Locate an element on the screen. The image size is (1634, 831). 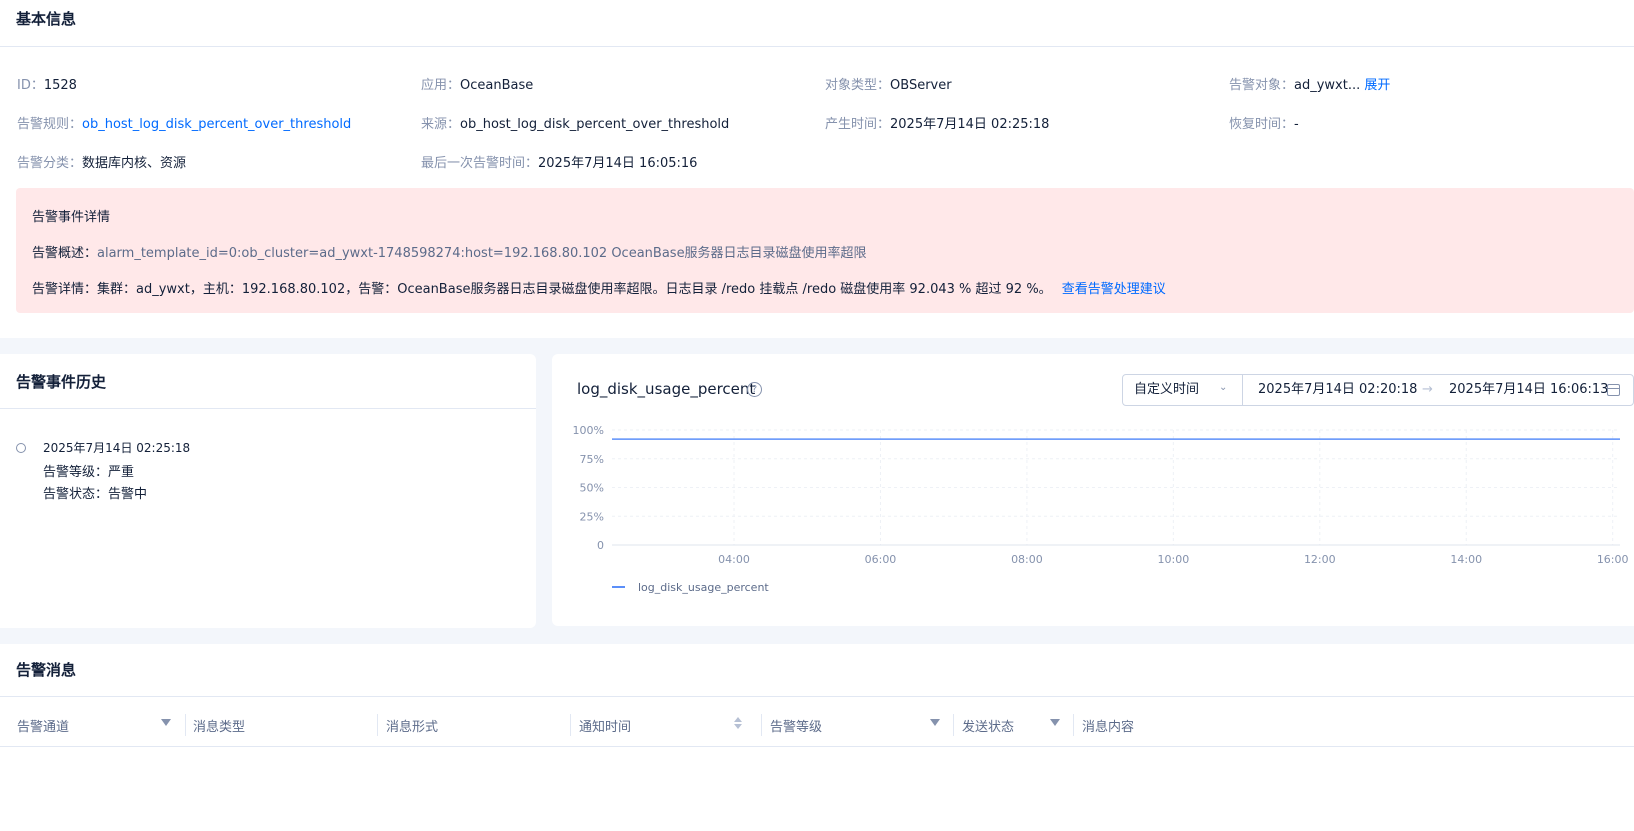
status-label: 告警状态： is located at coordinates (76, 494).